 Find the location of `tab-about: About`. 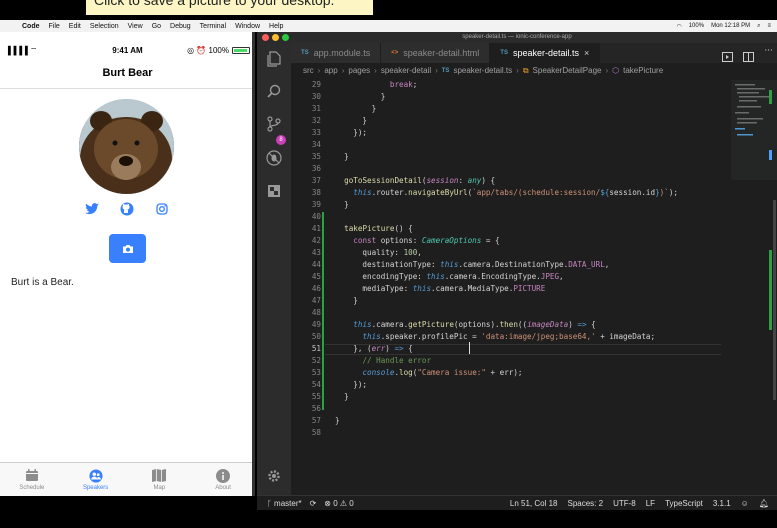

tab-about: About is located at coordinates (223, 479).